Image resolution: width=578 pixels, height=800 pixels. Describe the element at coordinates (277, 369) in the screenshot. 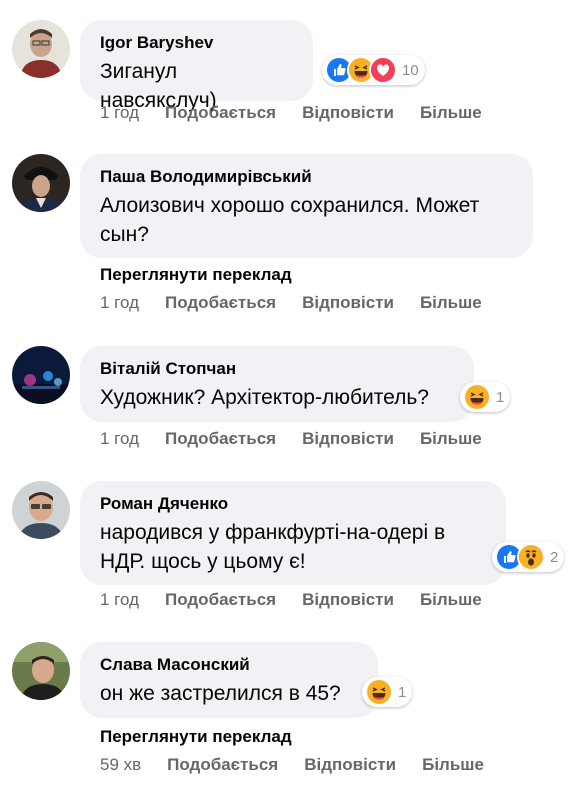

I see `comment-author: Віталій Стопчан` at that location.